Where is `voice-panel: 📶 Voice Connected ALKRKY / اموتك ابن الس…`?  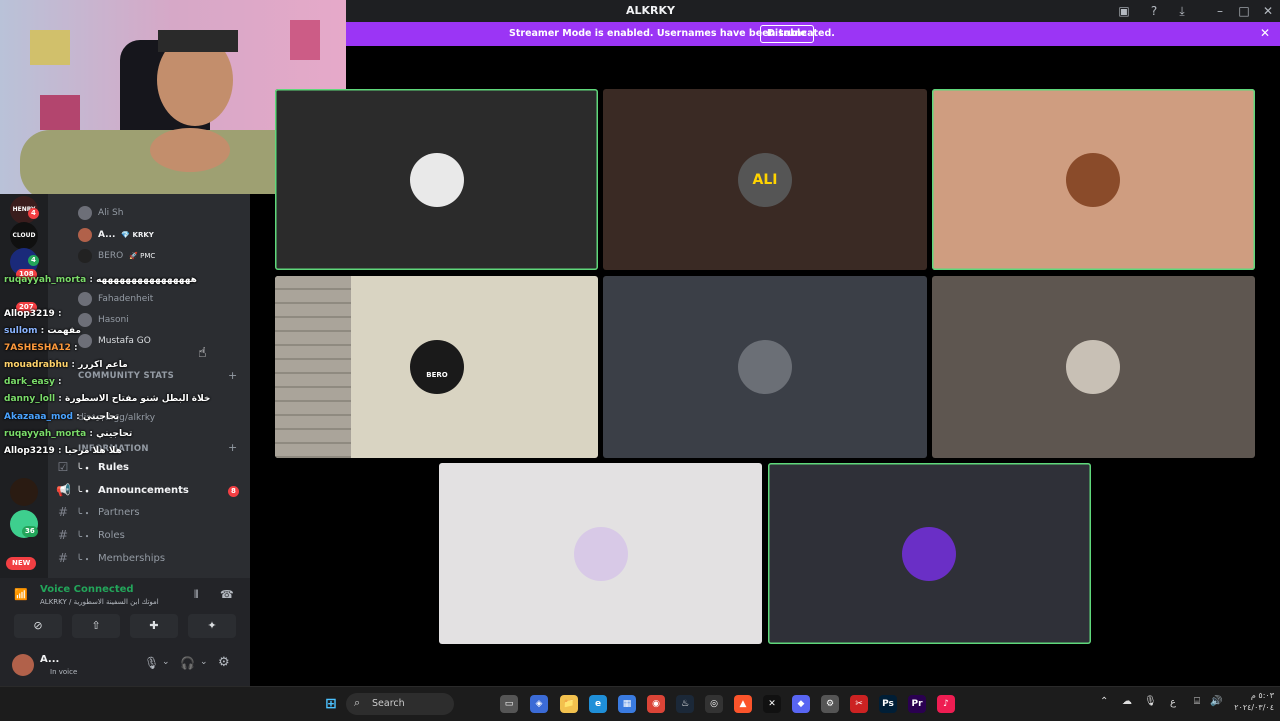
voice-panel: 📶 Voice Connected ALKRKY / اموتك ابن الس… is located at coordinates (125, 632).